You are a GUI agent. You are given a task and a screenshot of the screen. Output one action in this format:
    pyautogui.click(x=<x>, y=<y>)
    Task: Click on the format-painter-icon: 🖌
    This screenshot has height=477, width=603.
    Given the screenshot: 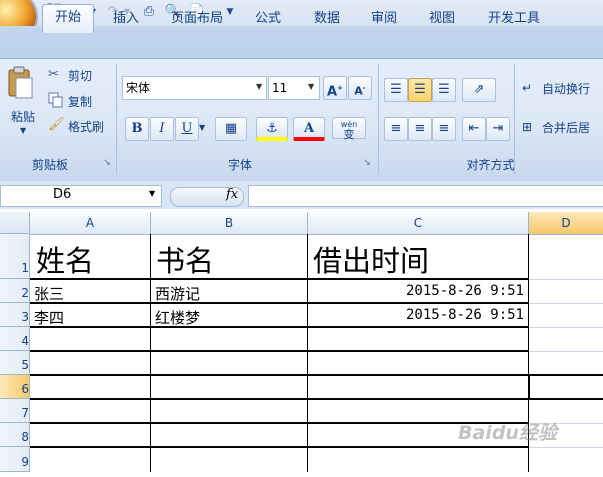 What is the action you would take?
    pyautogui.click(x=56, y=124)
    